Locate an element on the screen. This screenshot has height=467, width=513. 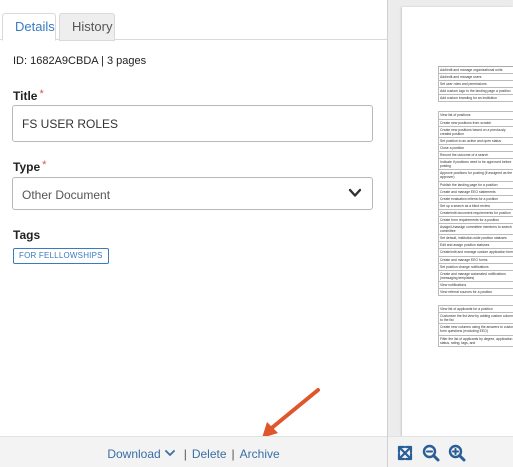
fit-screen-icon is located at coordinates (405, 453).